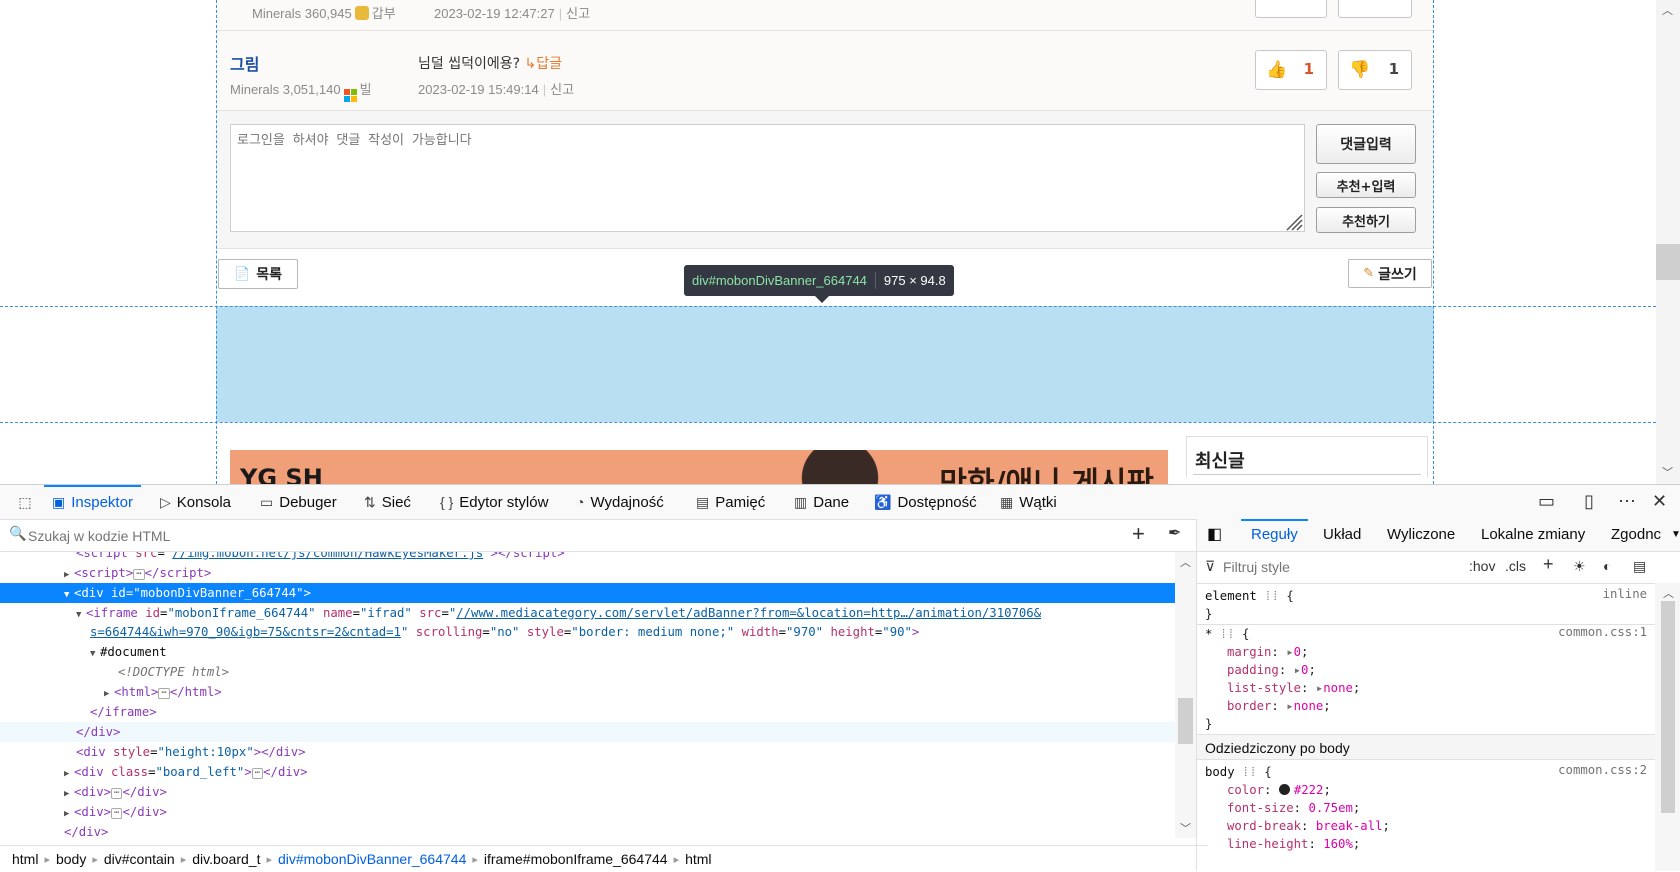  What do you see at coordinates (1602, 770) in the screenshot?
I see `rule-source: common.css:2` at bounding box center [1602, 770].